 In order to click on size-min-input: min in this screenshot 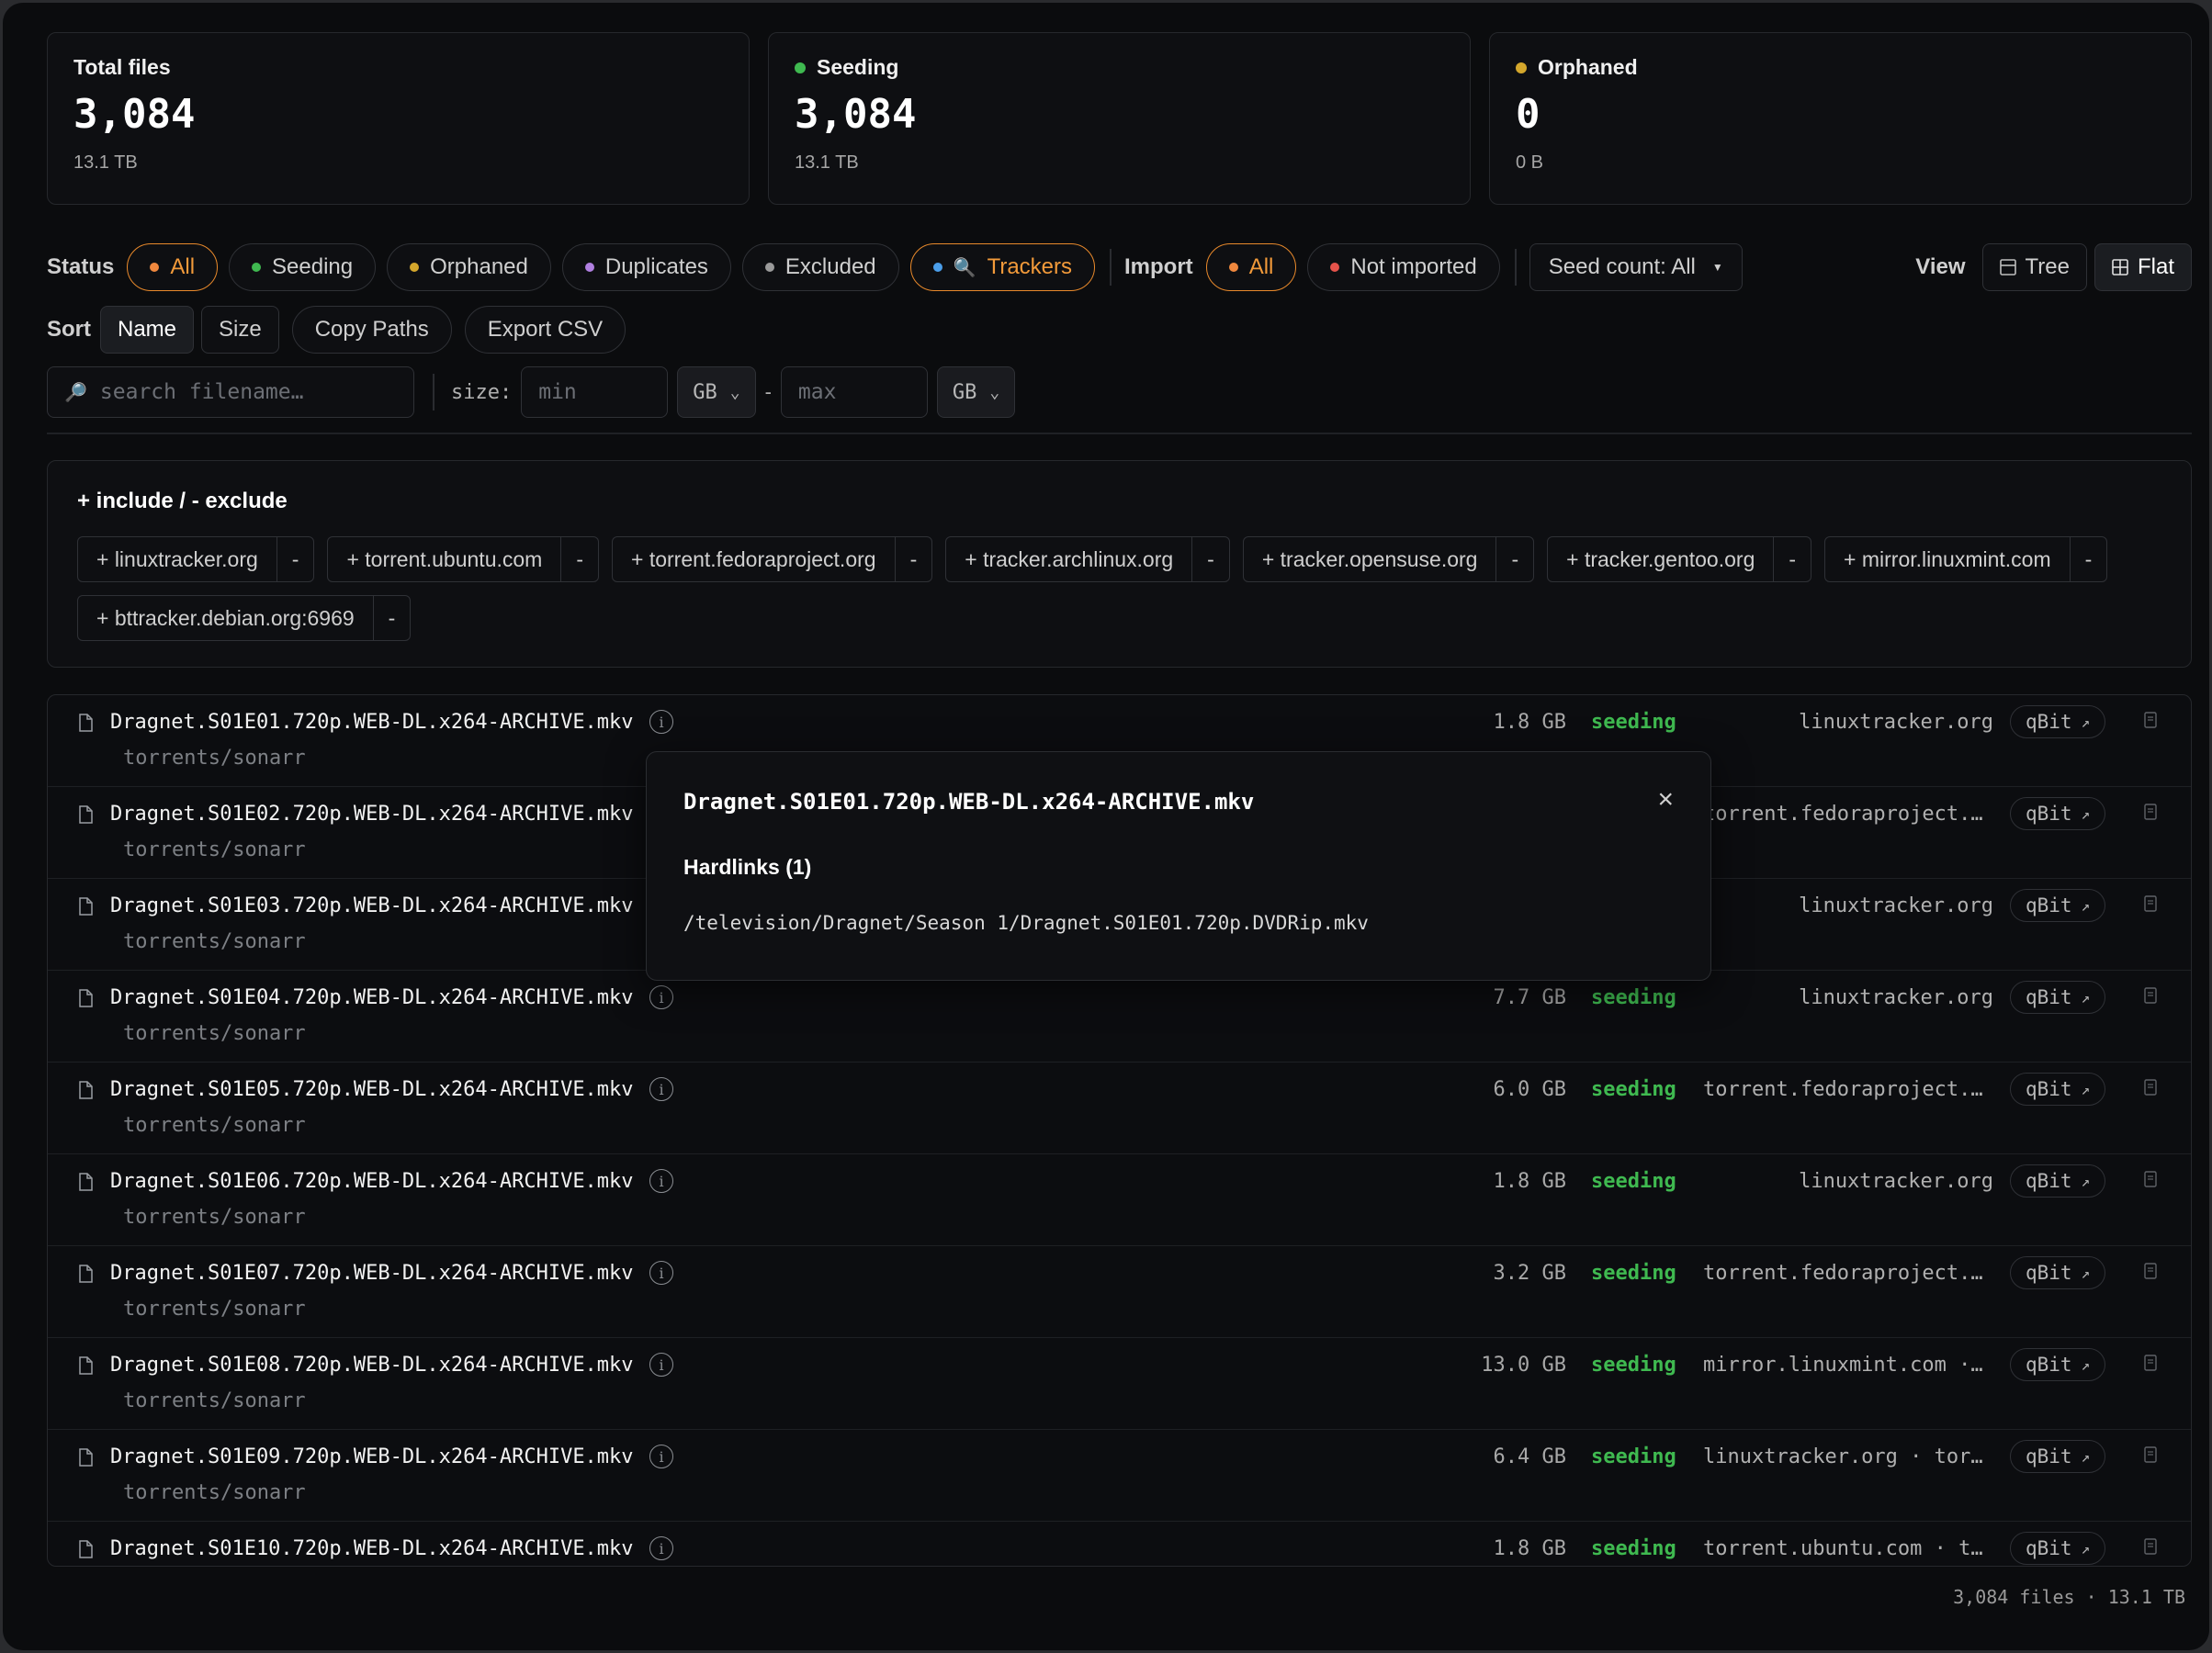, I will do `click(595, 392)`.